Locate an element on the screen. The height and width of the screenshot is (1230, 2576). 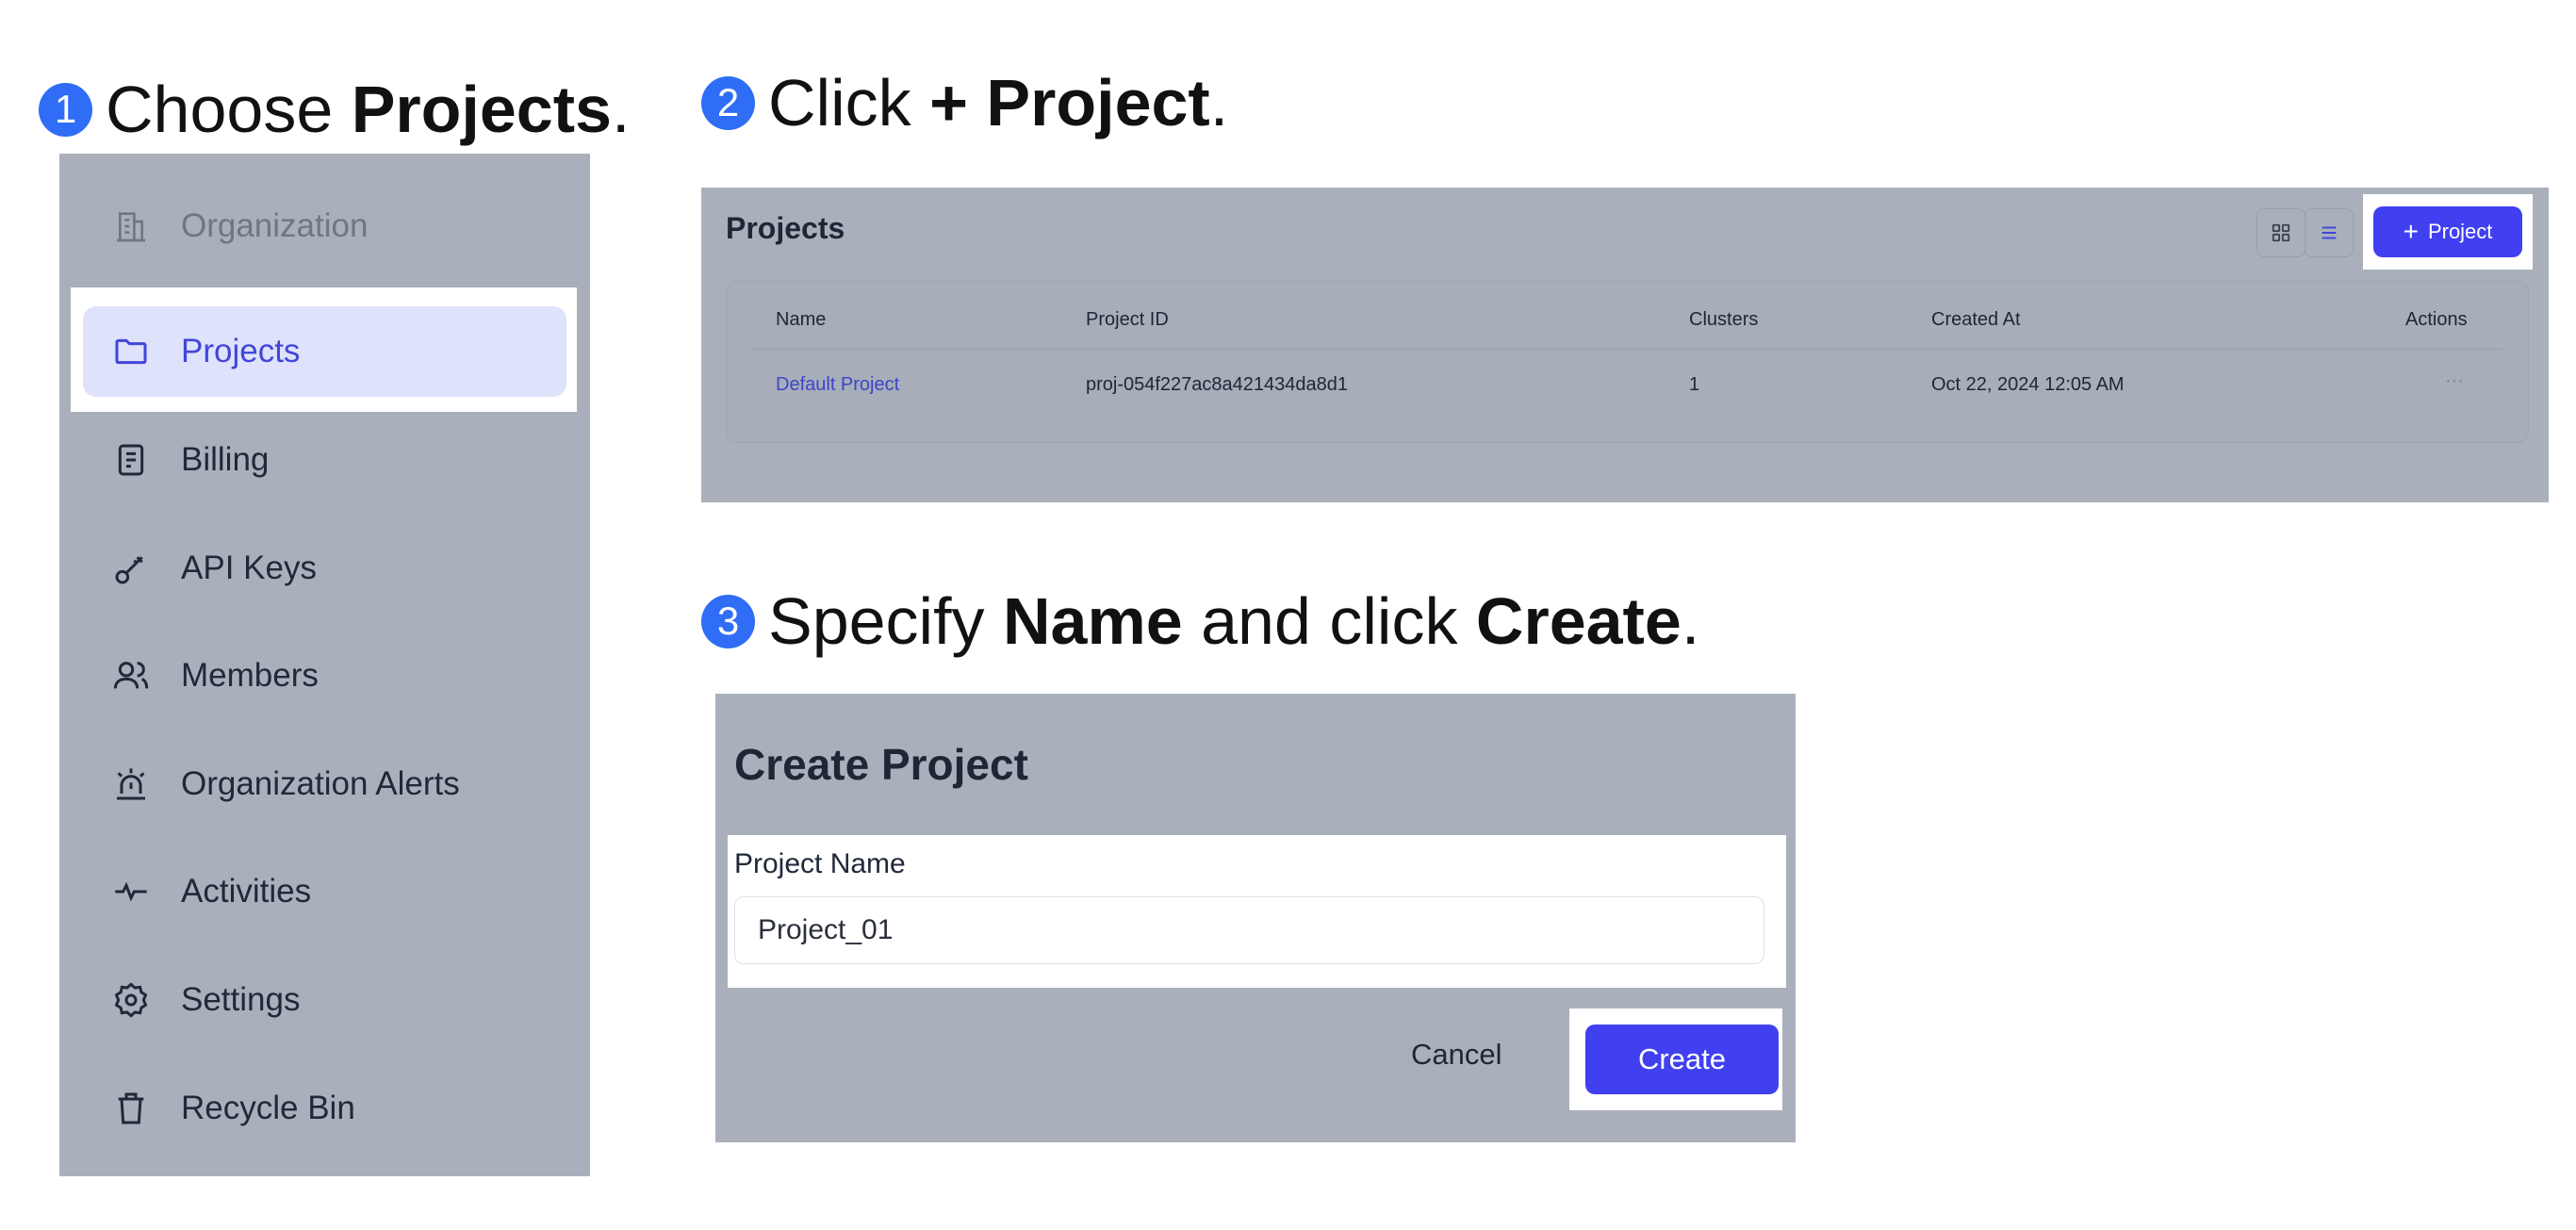
project-id-cell: proj-054f227ac8a421434da8d1 is located at coordinates (1217, 384).